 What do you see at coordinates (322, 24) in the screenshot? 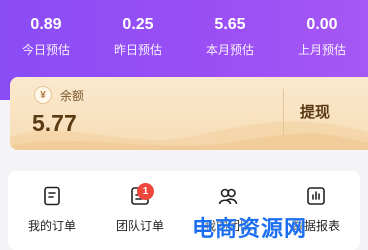
I see `stat-value: 0.00` at bounding box center [322, 24].